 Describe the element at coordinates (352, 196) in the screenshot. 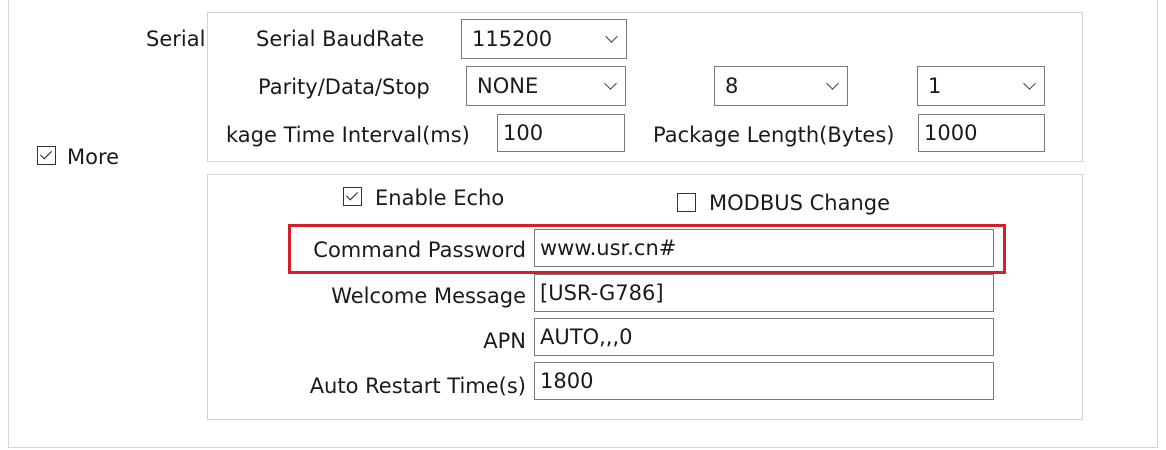

I see `enable-echo-checkbox` at that location.